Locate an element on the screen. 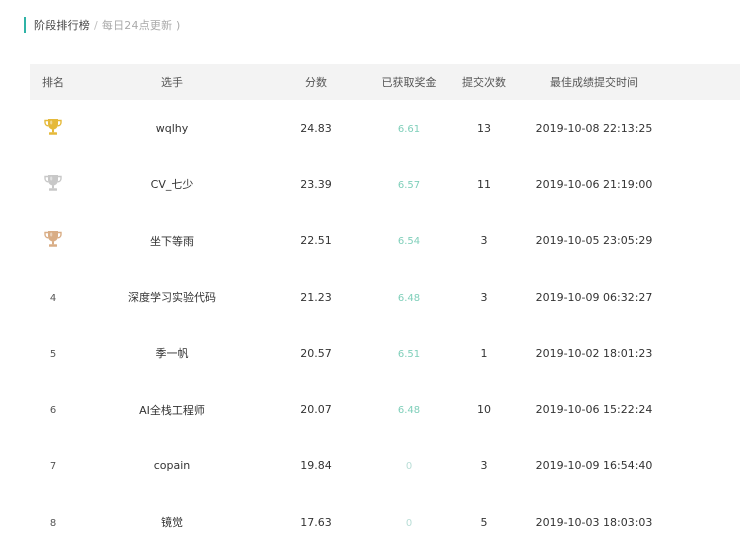 The width and height of the screenshot is (740, 550). score-value: 23.39 is located at coordinates (316, 184).